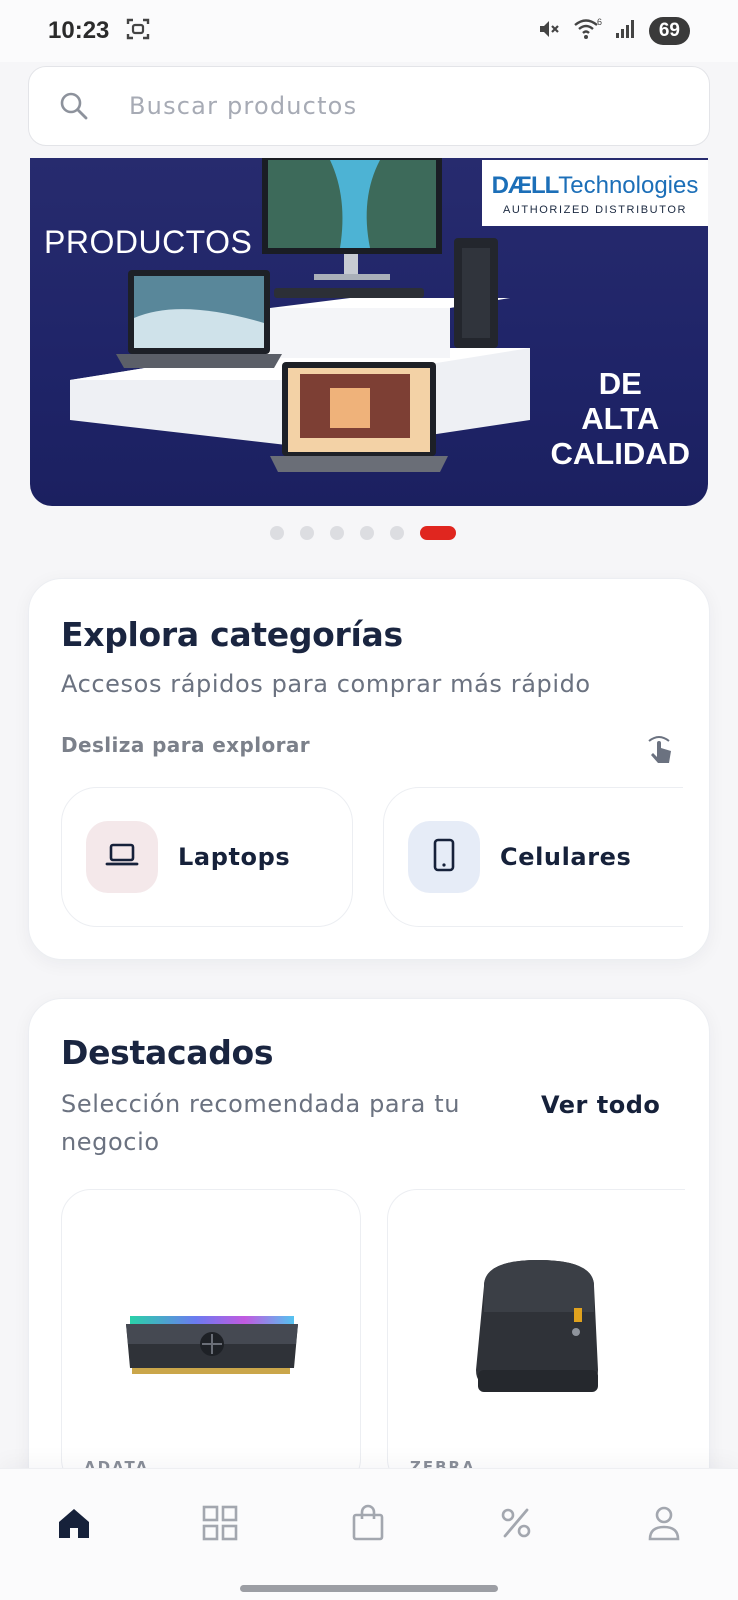 The width and height of the screenshot is (738, 1600). I want to click on dell-badge: DÆLLTechnologies AUTHORIZED DISTRIBUTOR, so click(595, 193).